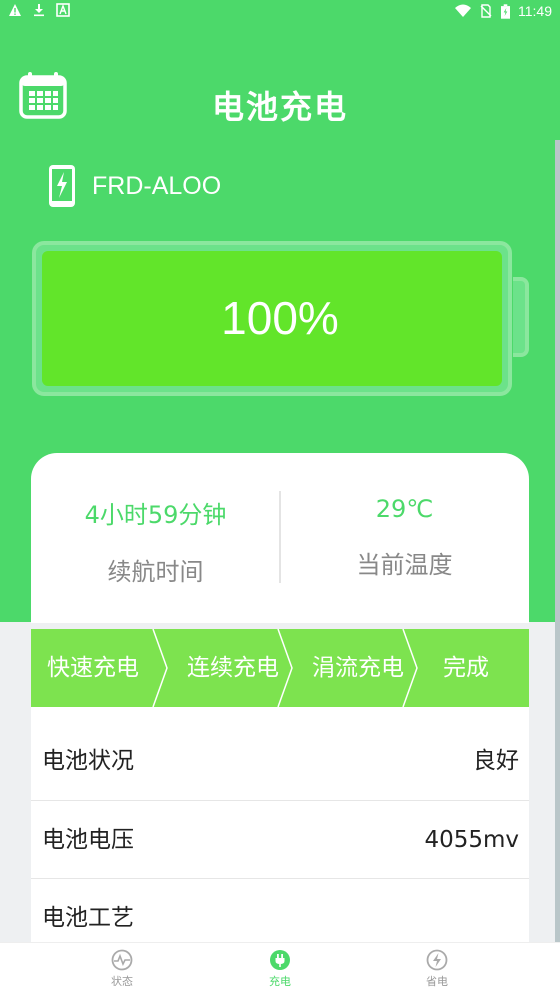  What do you see at coordinates (122, 981) in the screenshot?
I see `tab-status-label: 状态` at bounding box center [122, 981].